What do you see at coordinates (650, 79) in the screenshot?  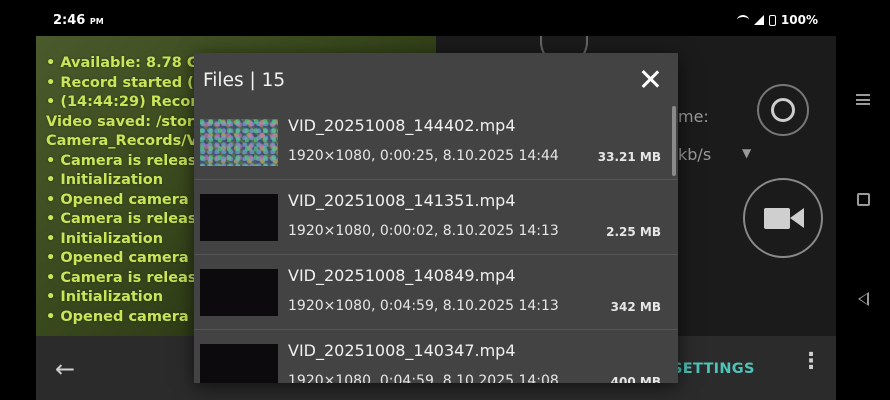 I see `close-icon` at bounding box center [650, 79].